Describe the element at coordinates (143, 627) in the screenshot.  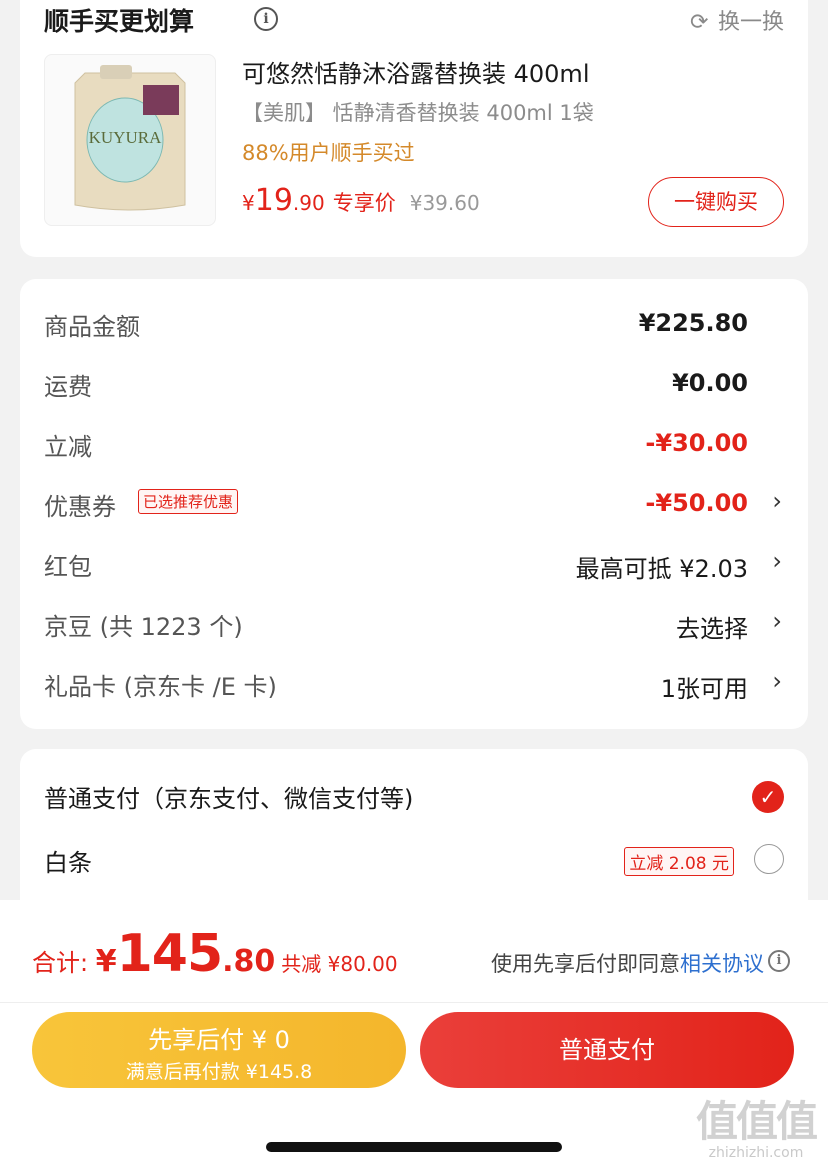
I see `summary-label: 京豆 (共 1223 个)` at that location.